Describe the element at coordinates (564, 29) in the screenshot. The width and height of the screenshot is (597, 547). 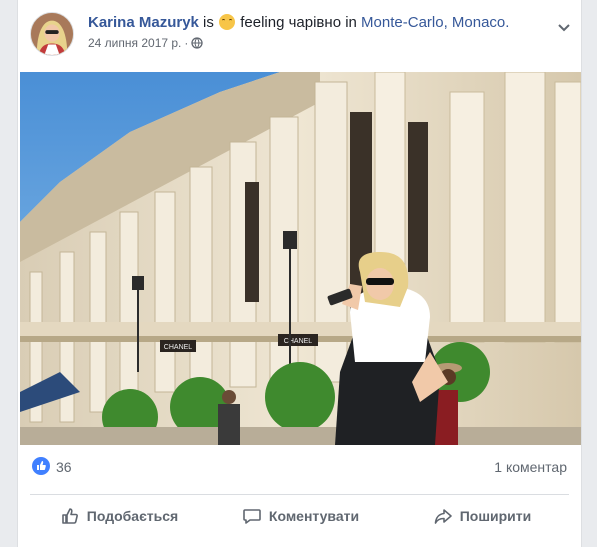
I see `chevron-down-icon` at that location.